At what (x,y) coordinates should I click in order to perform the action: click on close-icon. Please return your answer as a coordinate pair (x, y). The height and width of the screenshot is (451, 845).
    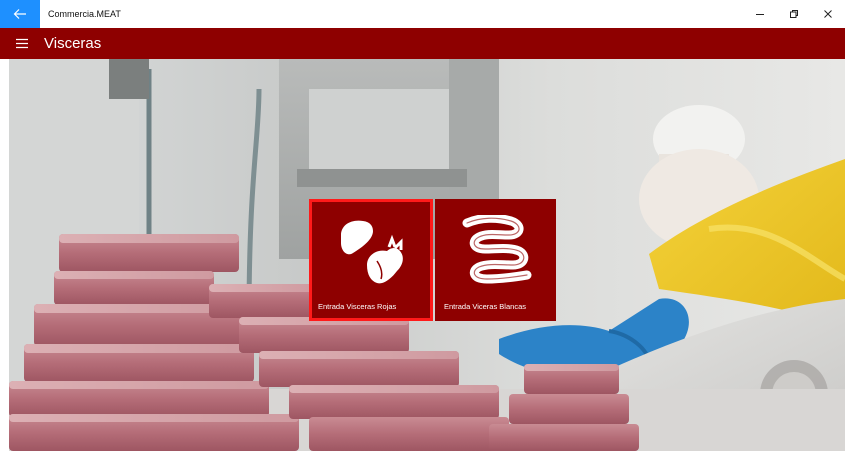
    Looking at the image, I should click on (828, 14).